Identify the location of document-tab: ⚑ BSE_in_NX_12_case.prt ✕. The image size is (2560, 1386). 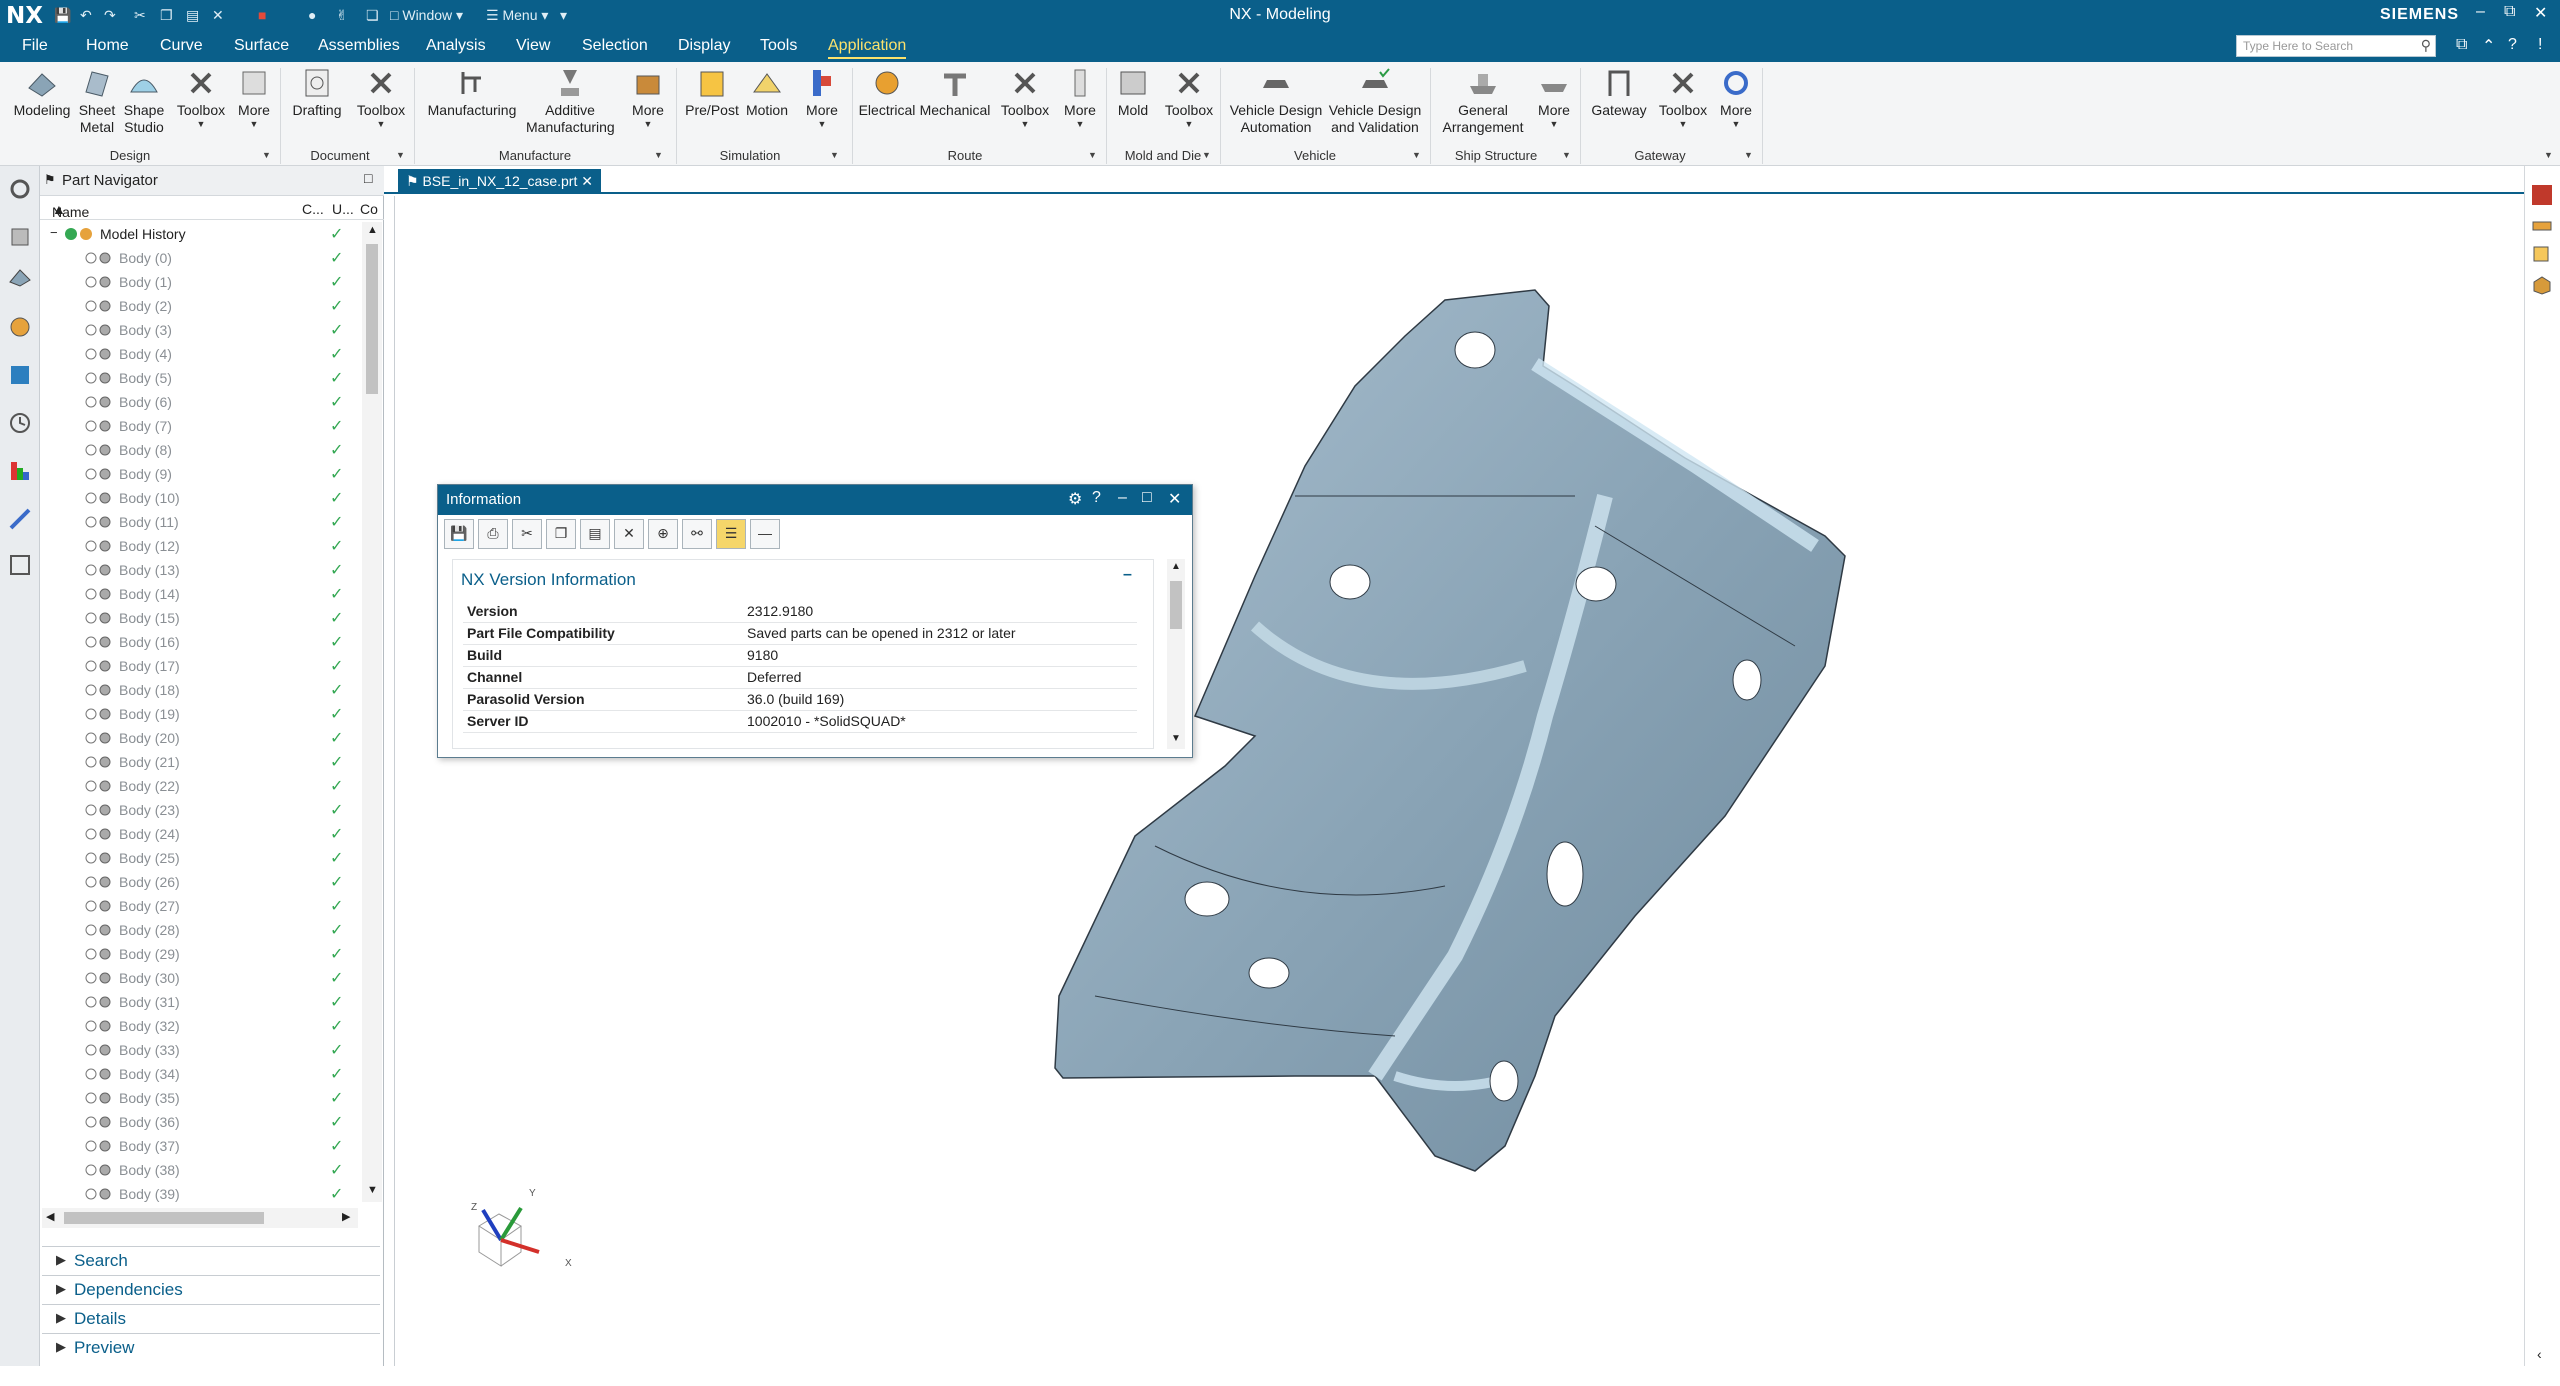
(499, 181).